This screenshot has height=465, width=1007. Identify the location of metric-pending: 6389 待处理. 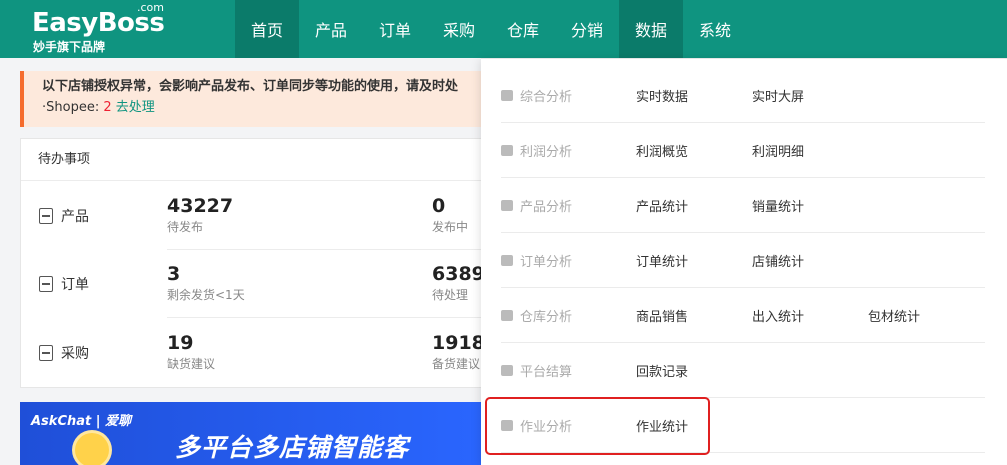
(458, 283).